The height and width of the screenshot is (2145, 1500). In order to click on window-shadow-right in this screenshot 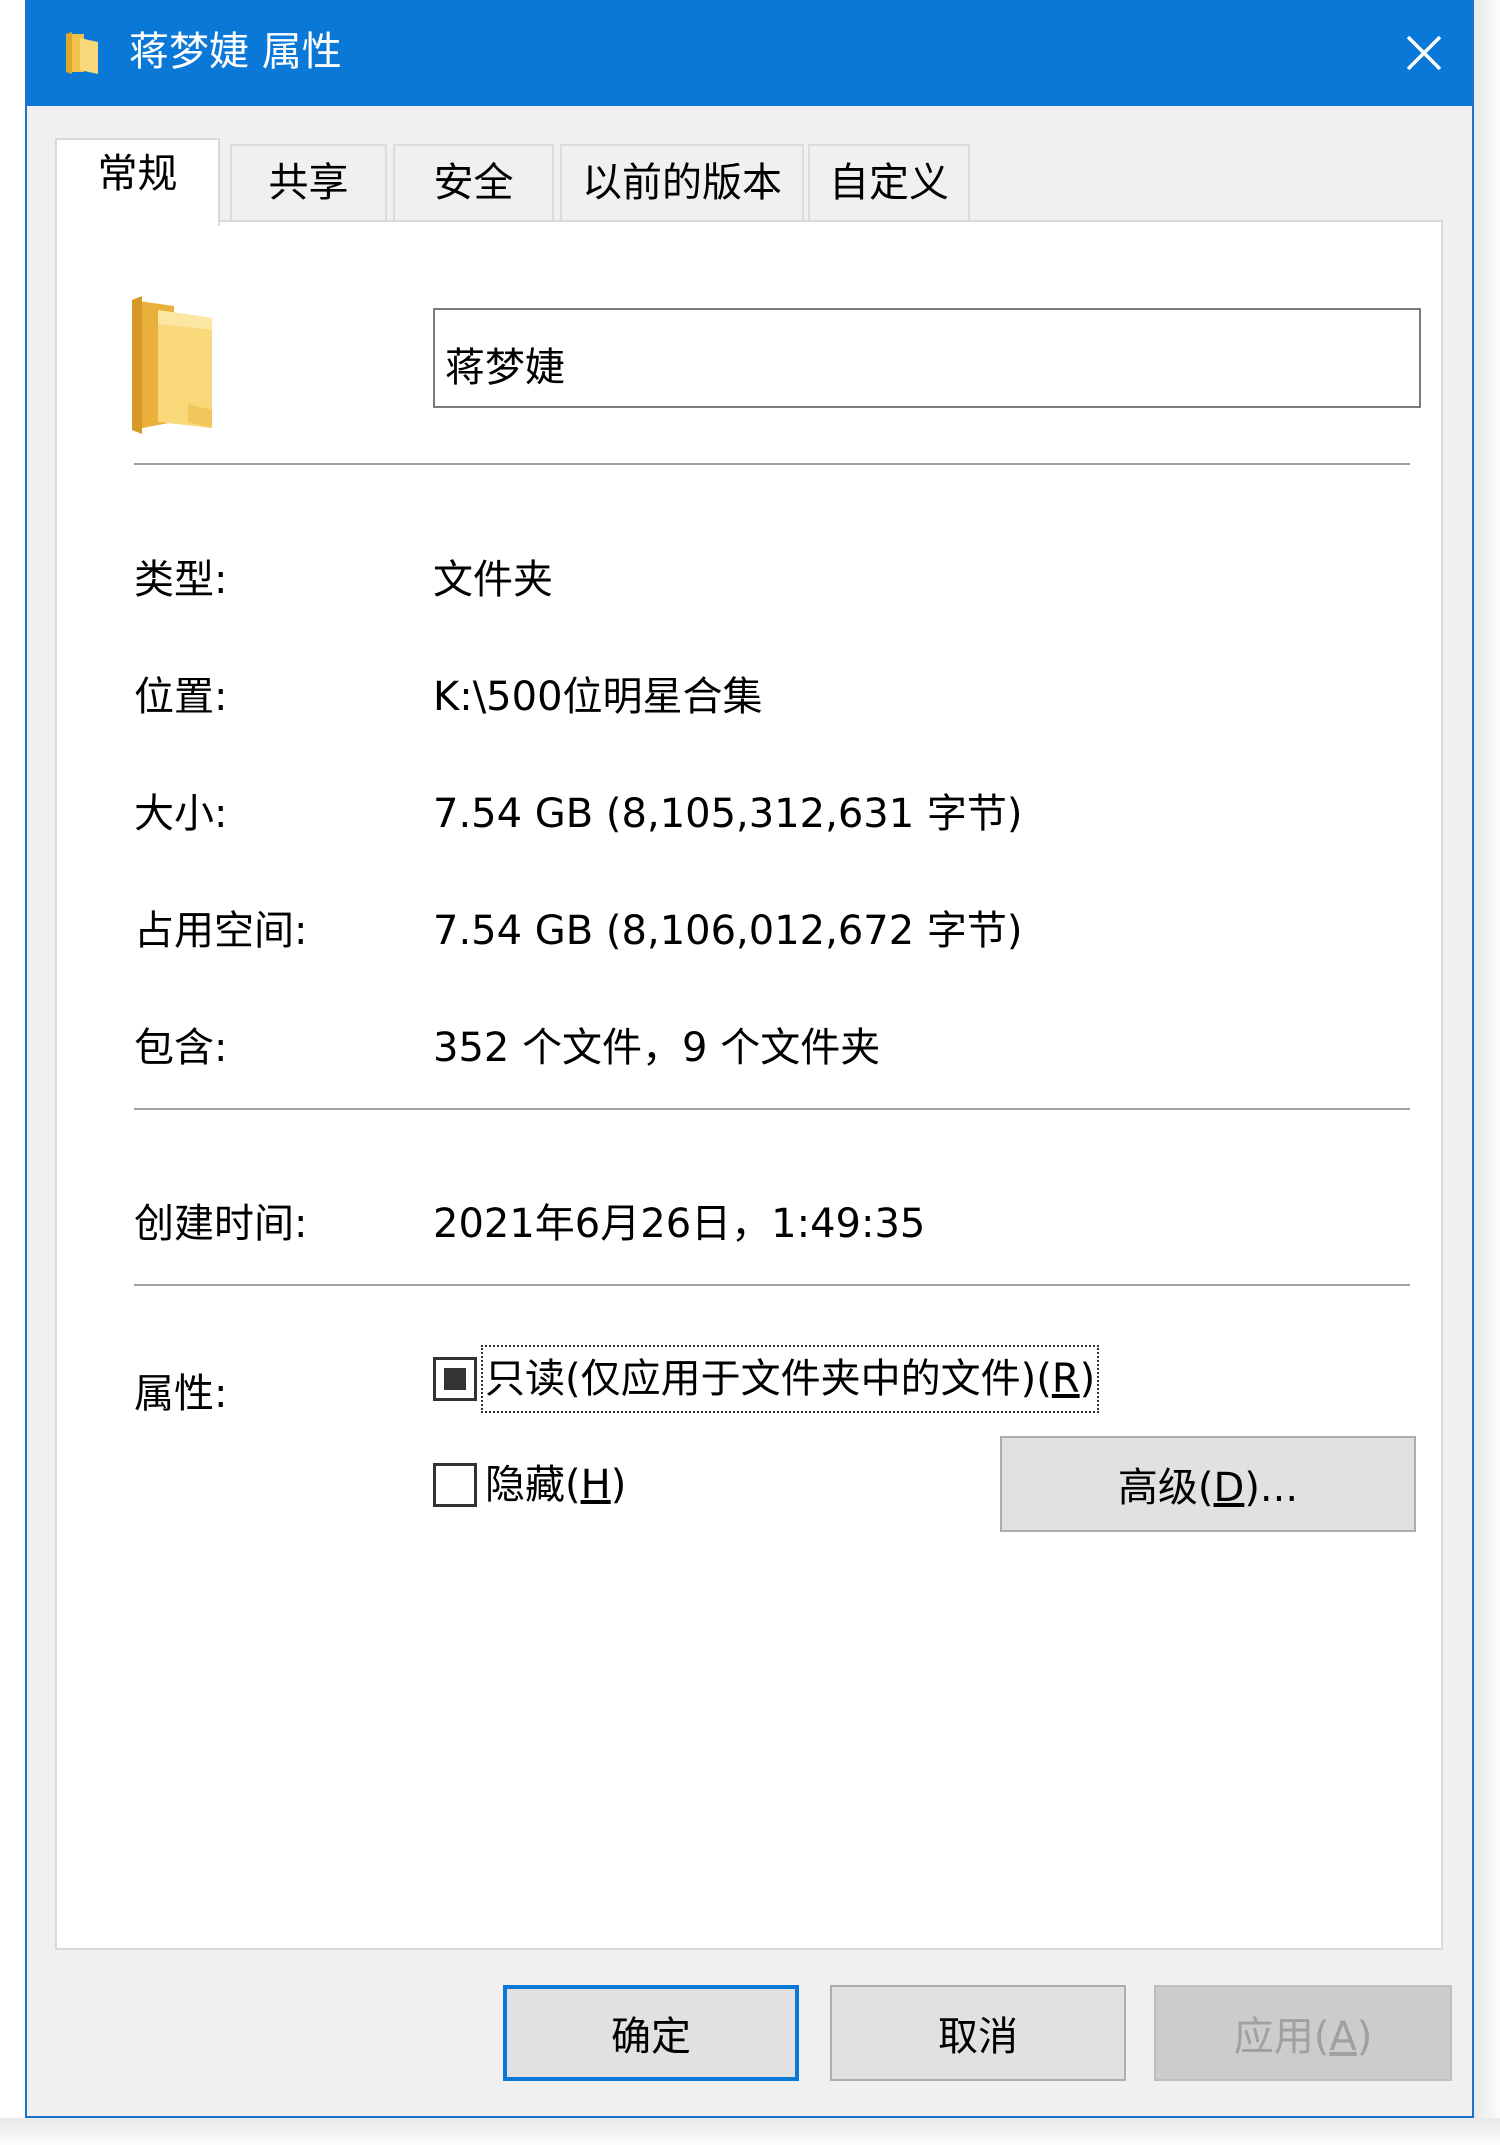, I will do `click(1487, 1072)`.